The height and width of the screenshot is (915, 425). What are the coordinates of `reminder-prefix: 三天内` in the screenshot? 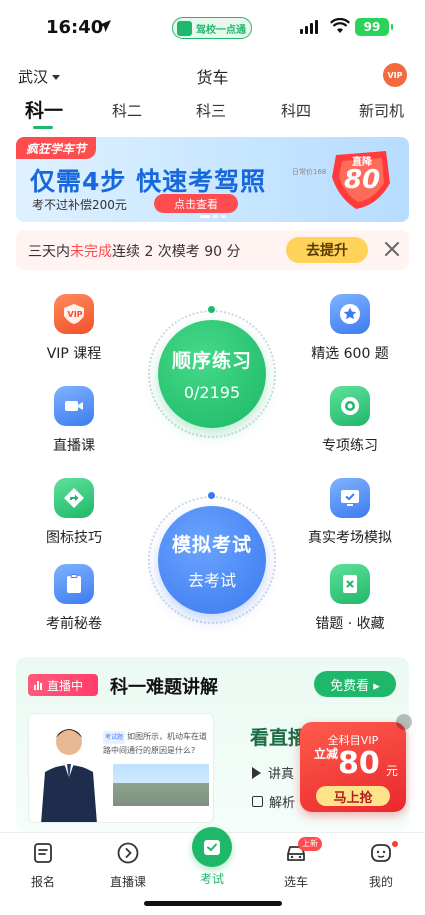 It's located at (49, 252).